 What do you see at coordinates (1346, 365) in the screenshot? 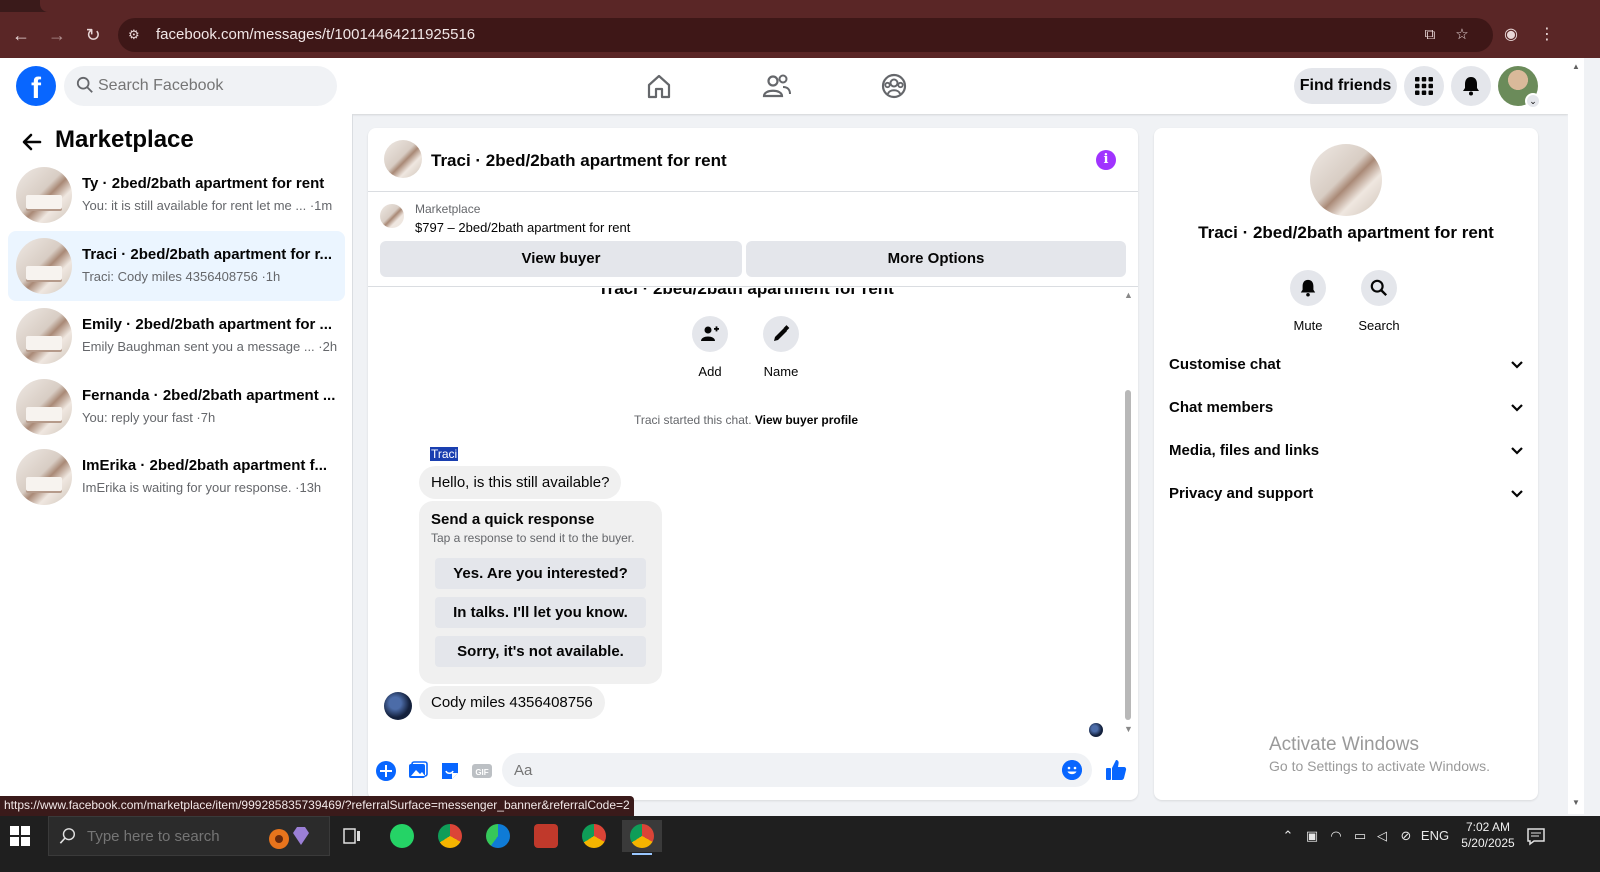
I see `customise-chat-section: Customise chat` at bounding box center [1346, 365].